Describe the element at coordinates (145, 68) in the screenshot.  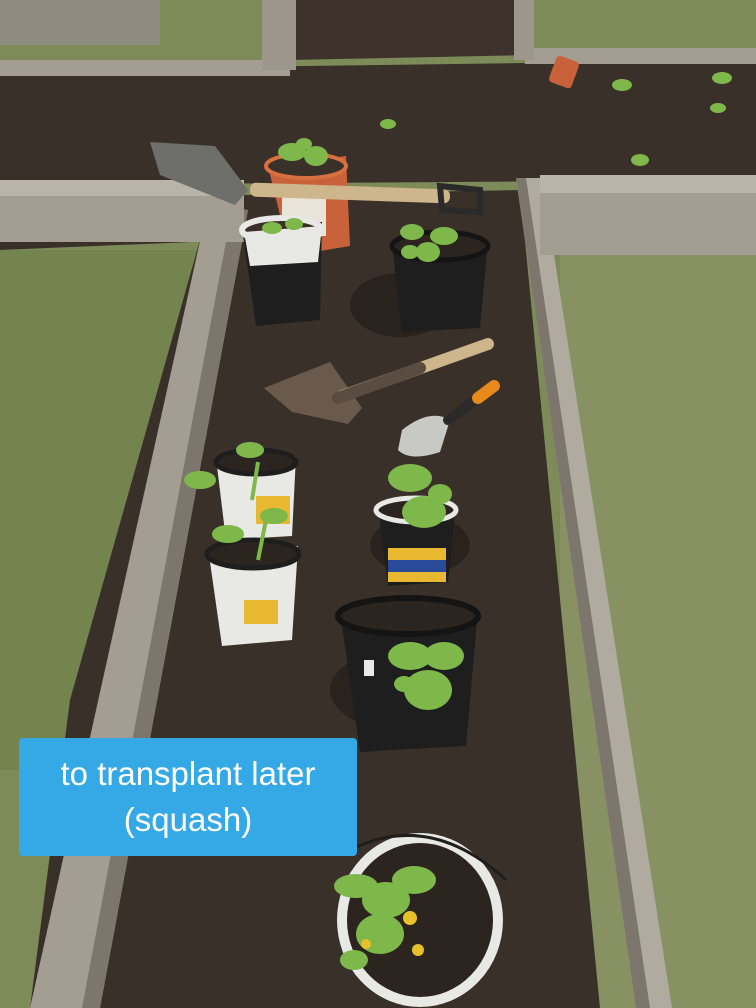
I see `back-bed-rail-left` at that location.